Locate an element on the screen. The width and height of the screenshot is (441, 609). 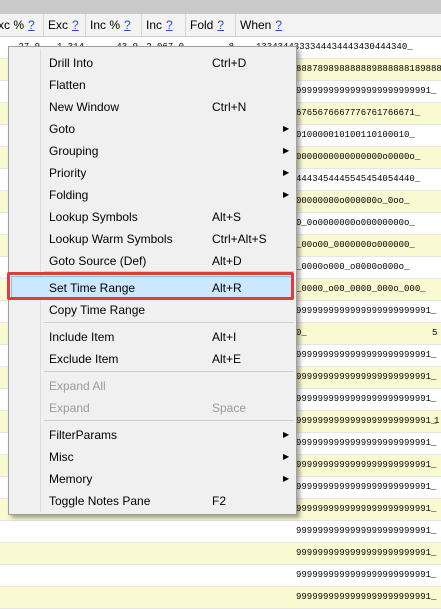
menu-item-toggle-notes-pane: Toggle Notes Pane F2 is located at coordinates (152, 501).